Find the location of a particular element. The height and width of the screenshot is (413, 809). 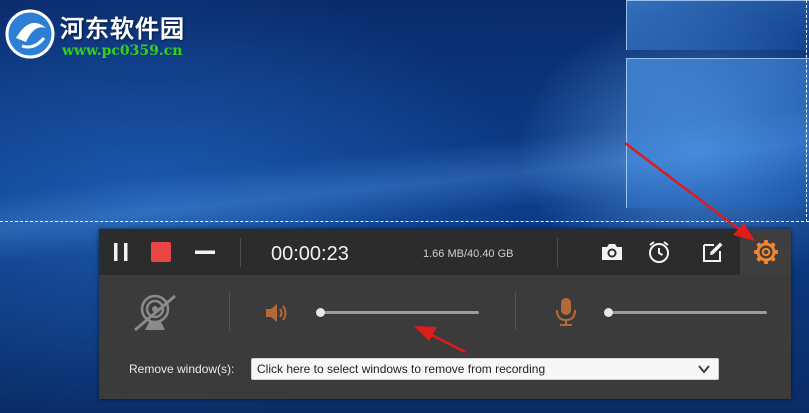

edit-button is located at coordinates (713, 252).